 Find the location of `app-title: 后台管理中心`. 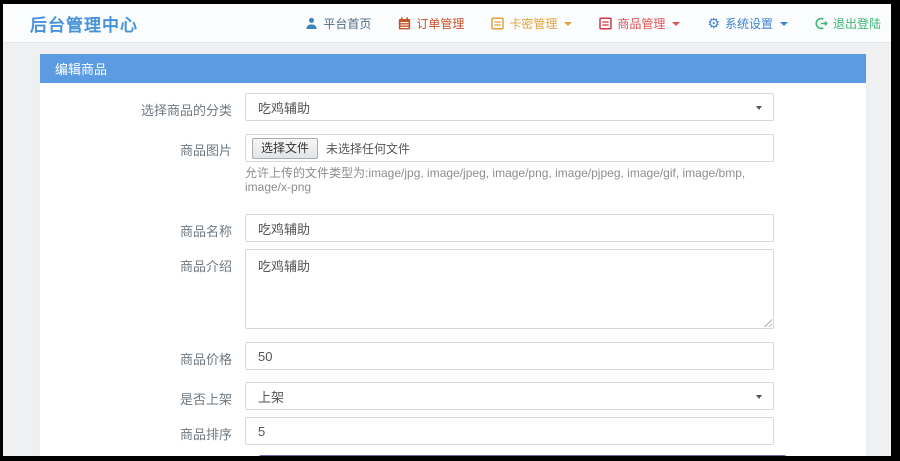

app-title: 后台管理中心 is located at coordinates (84, 25).